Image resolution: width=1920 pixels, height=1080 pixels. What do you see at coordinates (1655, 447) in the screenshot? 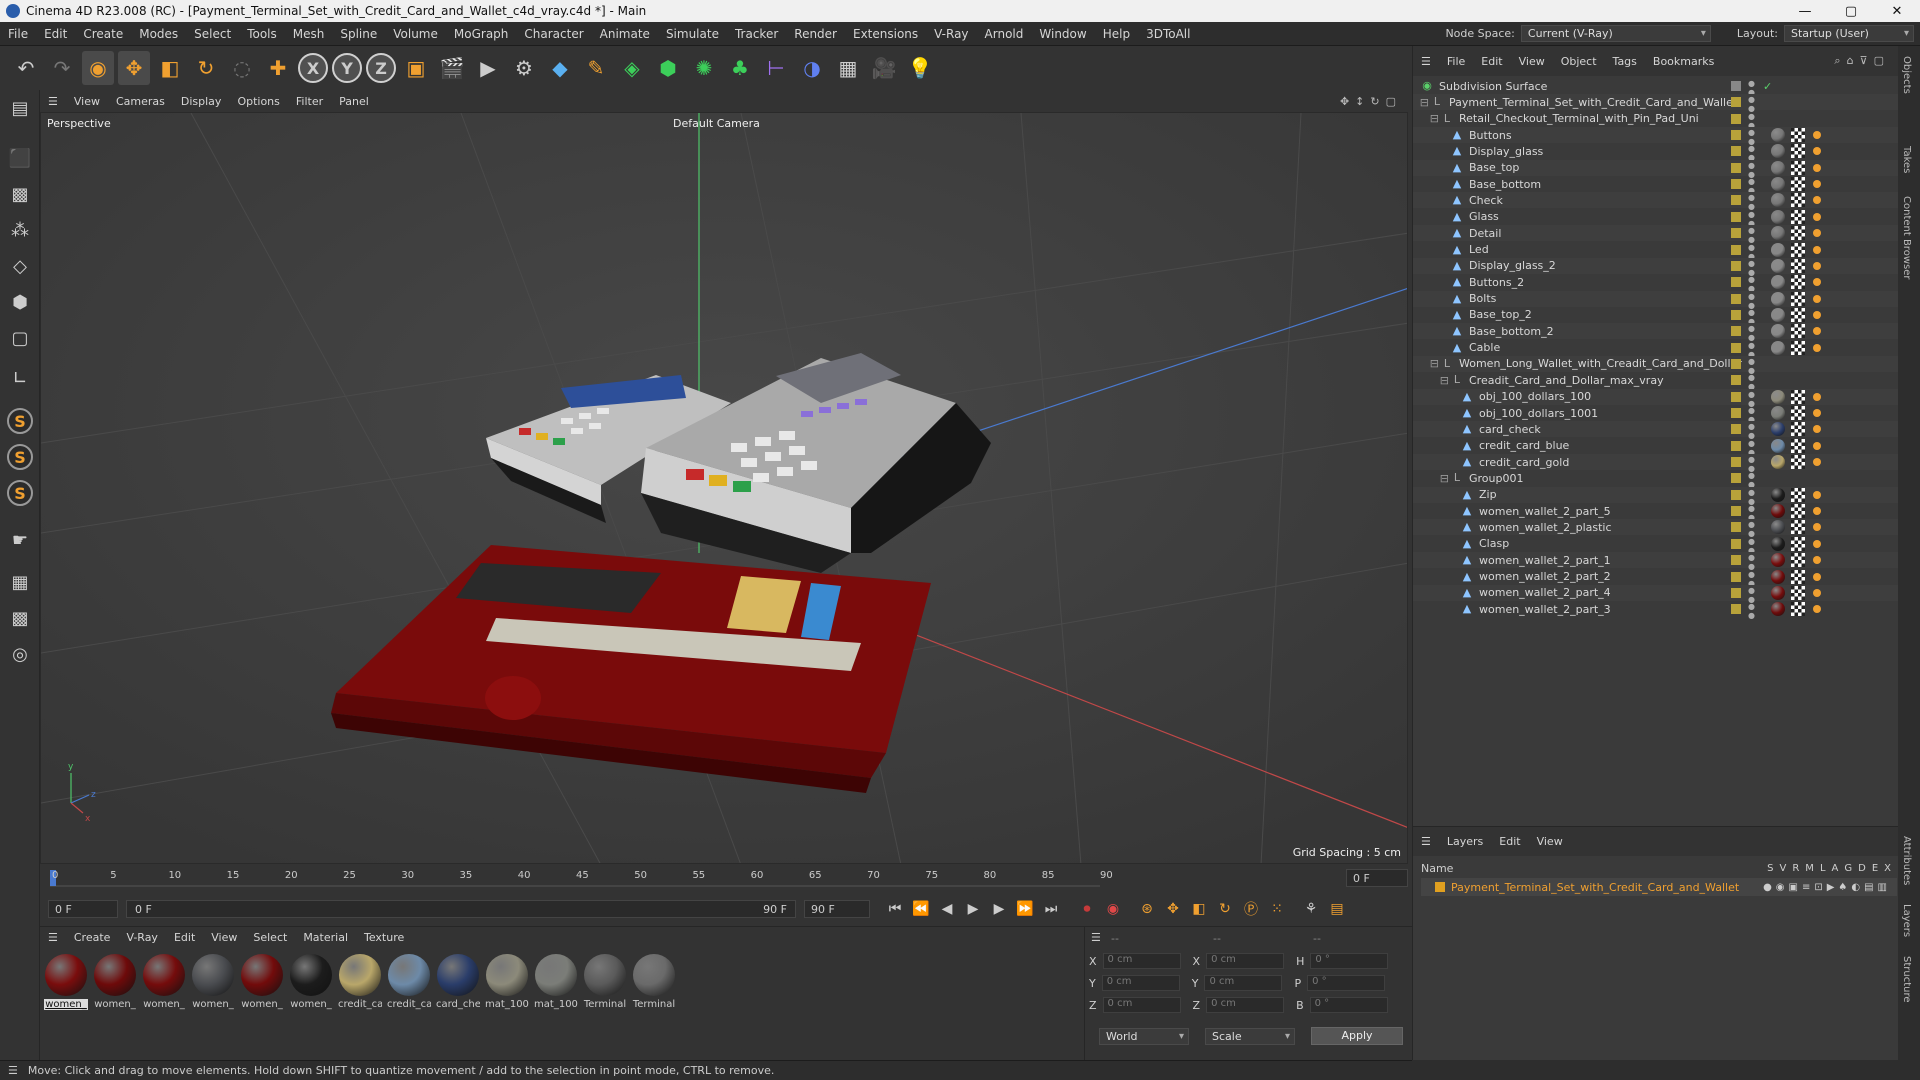
I see `object-row: ▲ credit_card_blue ●●` at bounding box center [1655, 447].